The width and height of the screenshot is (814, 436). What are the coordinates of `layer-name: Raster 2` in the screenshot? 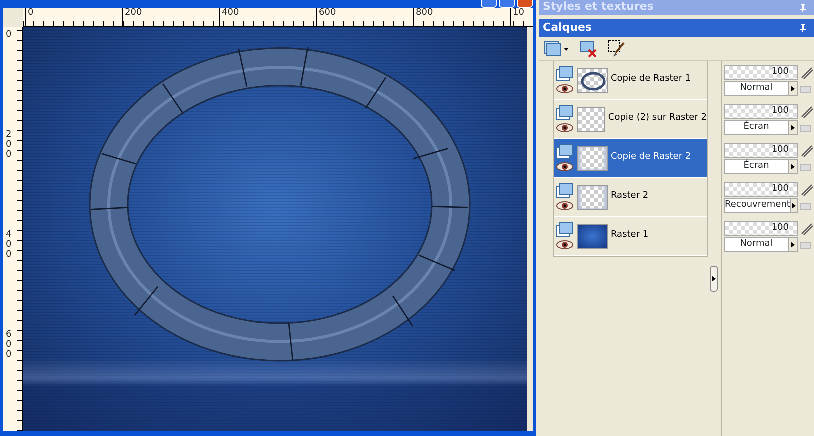 It's located at (630, 197).